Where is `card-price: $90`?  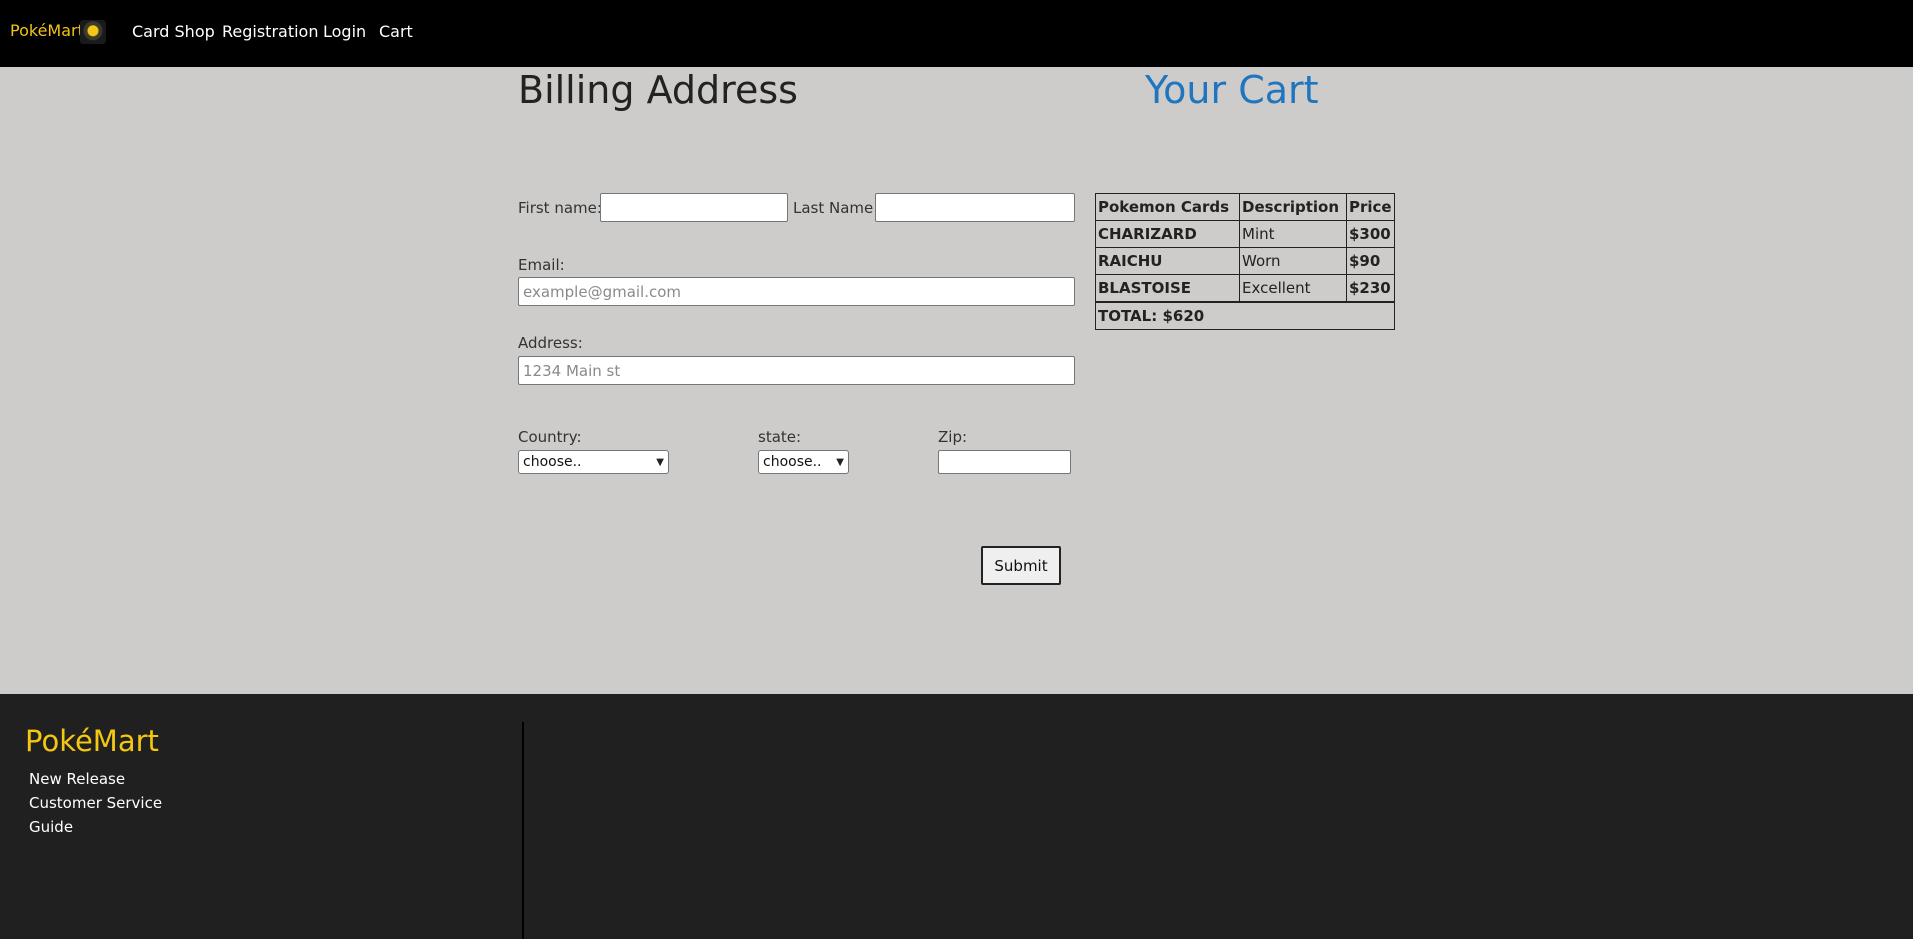
card-price: $90 is located at coordinates (1370, 261).